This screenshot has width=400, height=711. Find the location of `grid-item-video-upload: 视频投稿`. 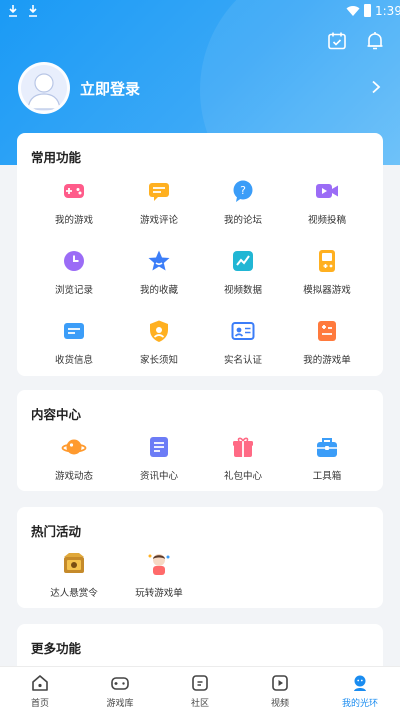

grid-item-video-upload: 视频投稿 is located at coordinates (327, 202).